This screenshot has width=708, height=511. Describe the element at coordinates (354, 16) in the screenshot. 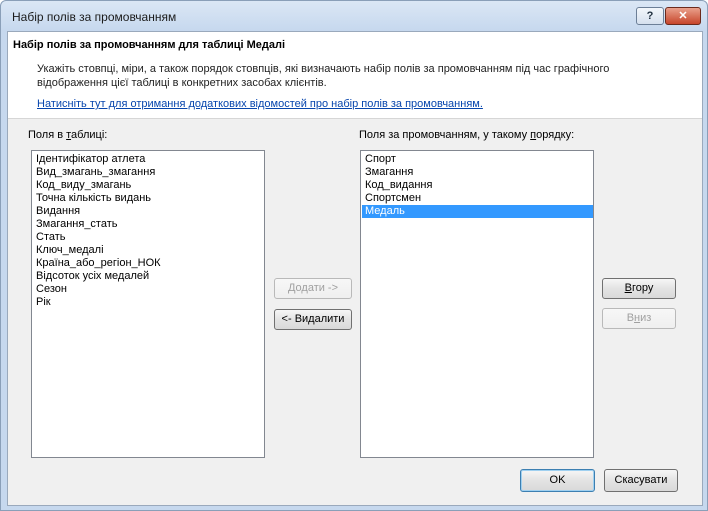

I see `title-bar: Набір полів за промовчанням ? ✕` at that location.